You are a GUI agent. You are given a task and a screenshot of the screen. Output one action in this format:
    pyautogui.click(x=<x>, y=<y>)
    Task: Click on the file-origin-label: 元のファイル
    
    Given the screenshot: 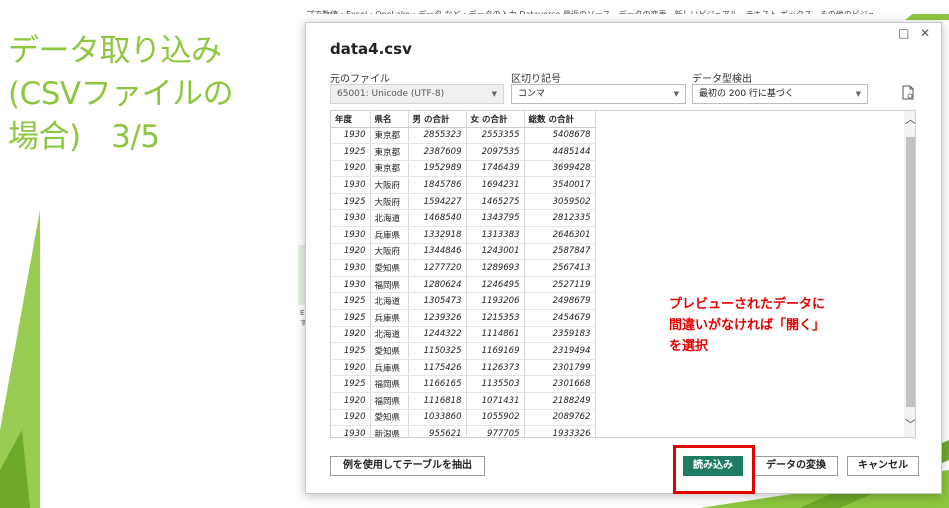 What is the action you would take?
    pyautogui.click(x=360, y=79)
    